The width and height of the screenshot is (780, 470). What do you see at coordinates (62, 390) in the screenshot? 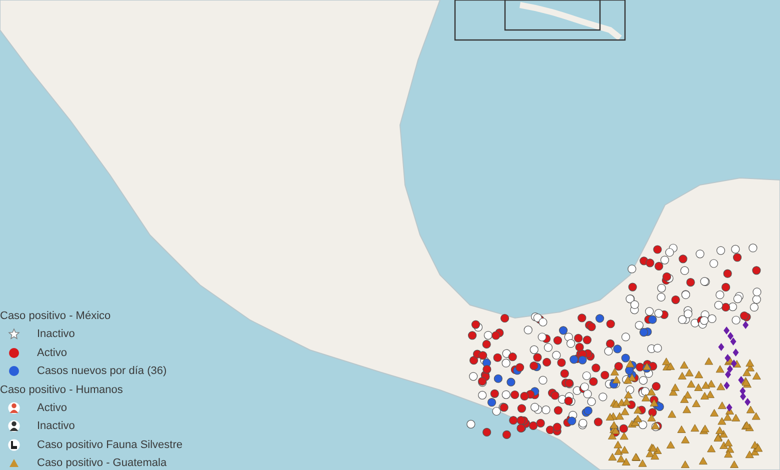
I see `legend-heading: Caso positivo - Humanos` at bounding box center [62, 390].